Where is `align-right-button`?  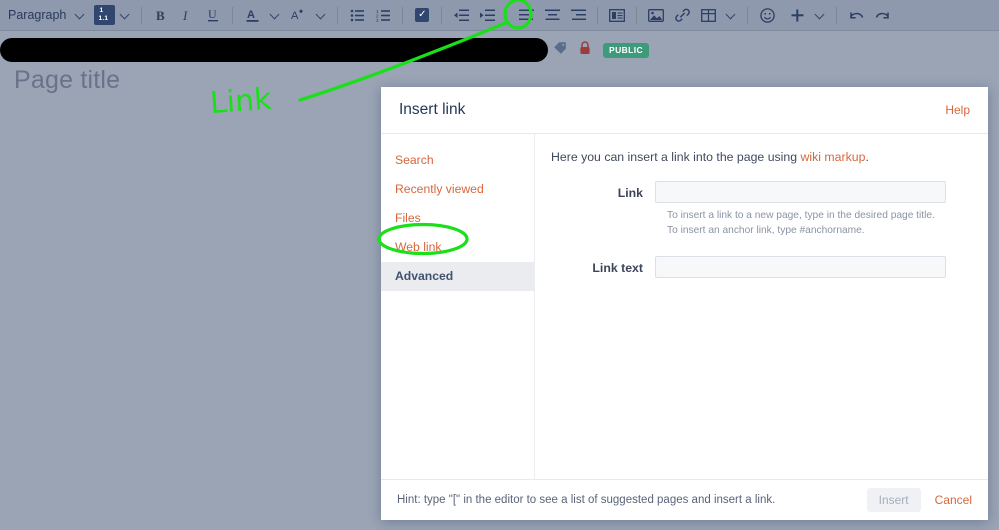
align-right-button is located at coordinates (578, 15).